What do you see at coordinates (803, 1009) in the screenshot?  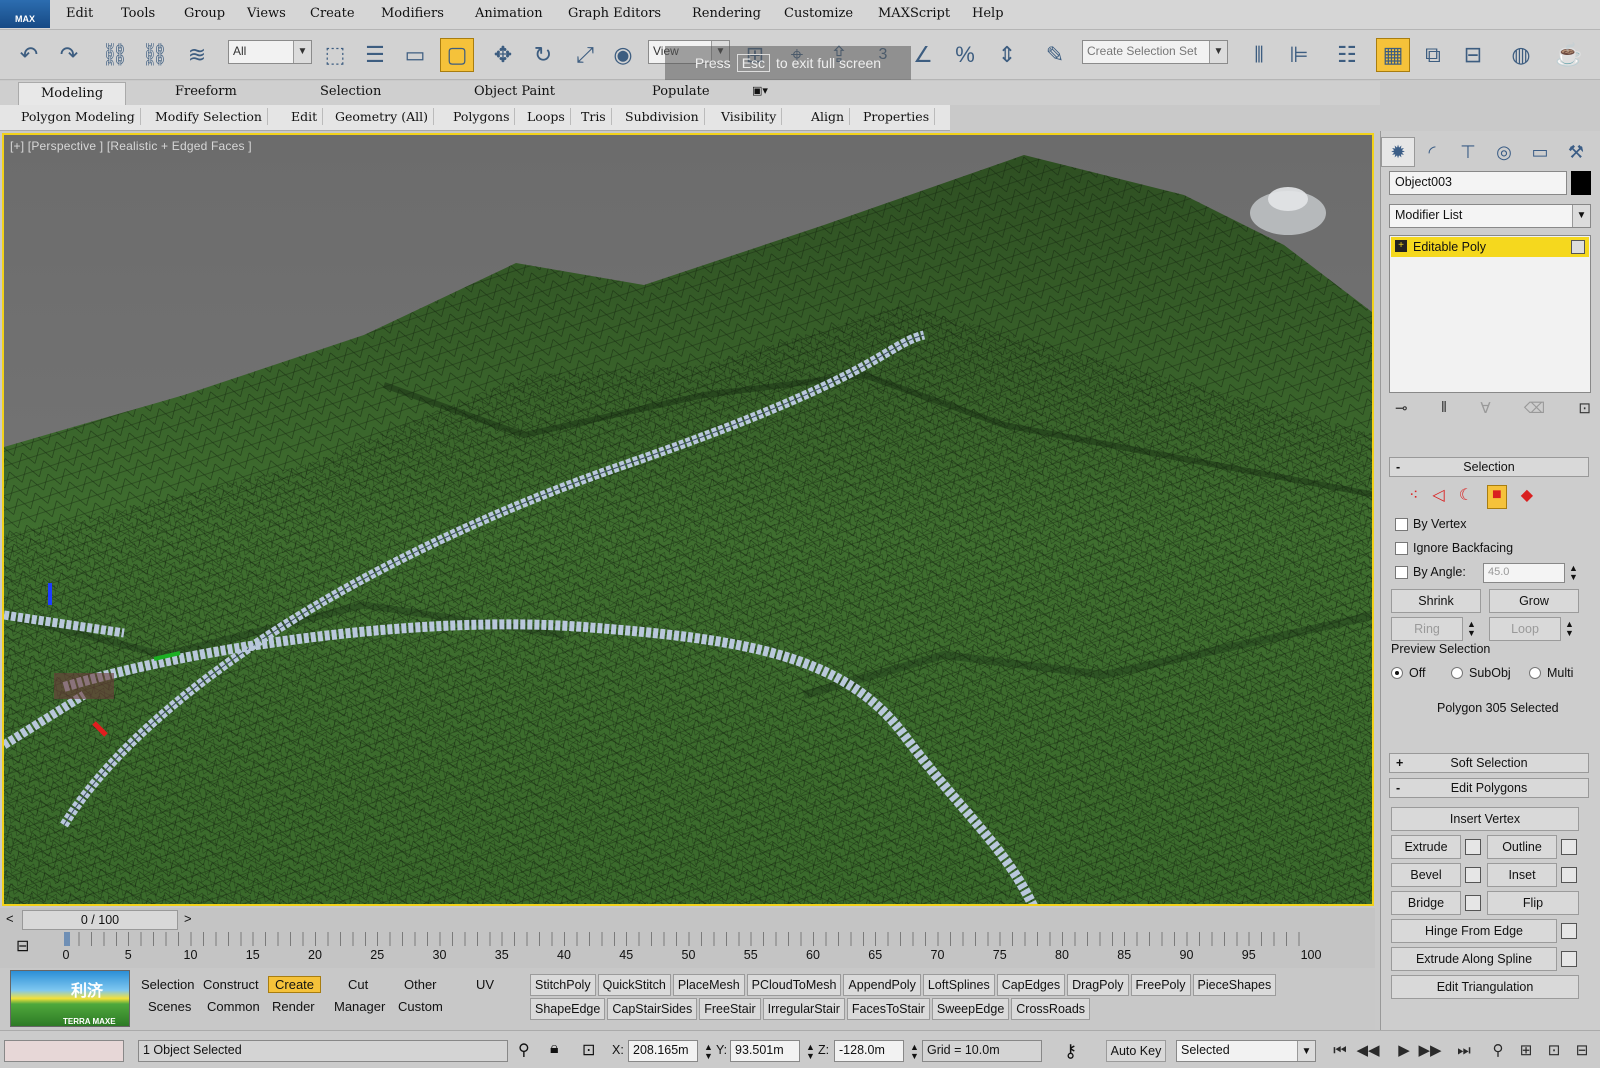 I see `irregularstair-button: IrregularStair` at bounding box center [803, 1009].